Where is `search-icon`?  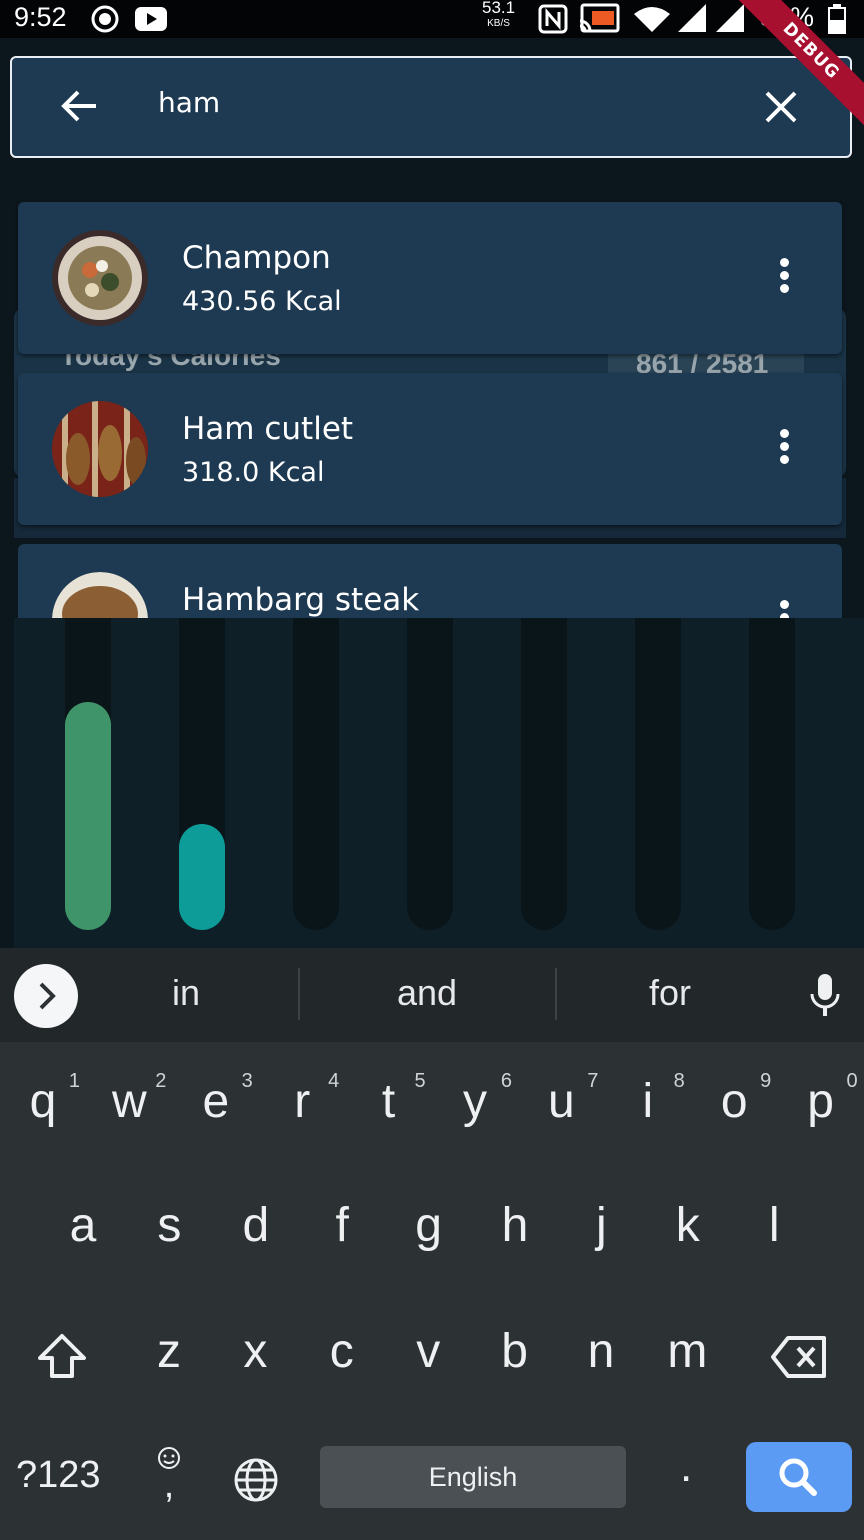 search-icon is located at coordinates (798, 1477).